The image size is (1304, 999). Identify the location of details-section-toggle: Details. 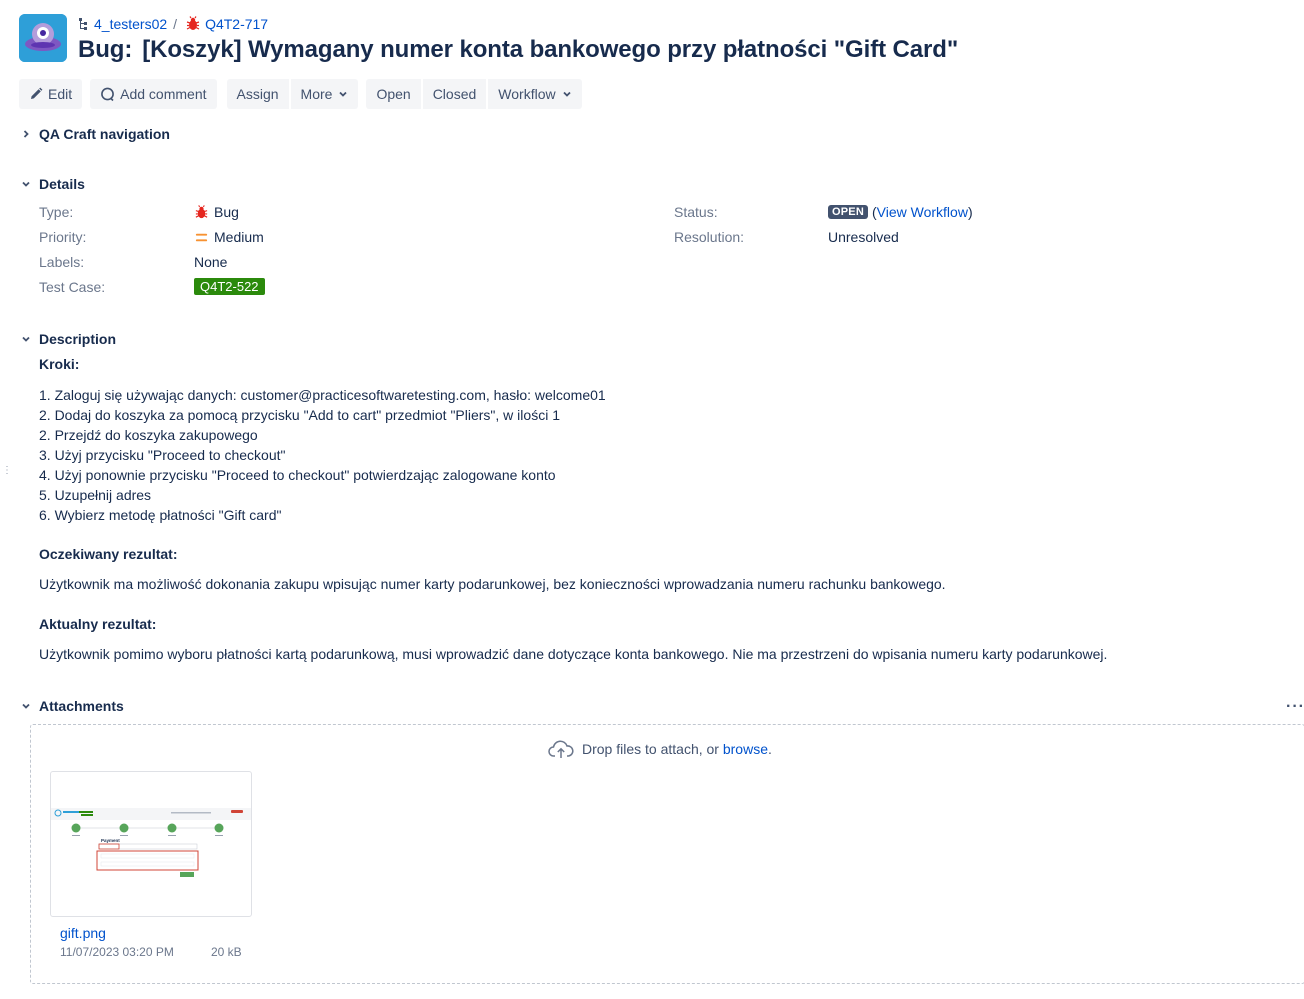
(52, 184).